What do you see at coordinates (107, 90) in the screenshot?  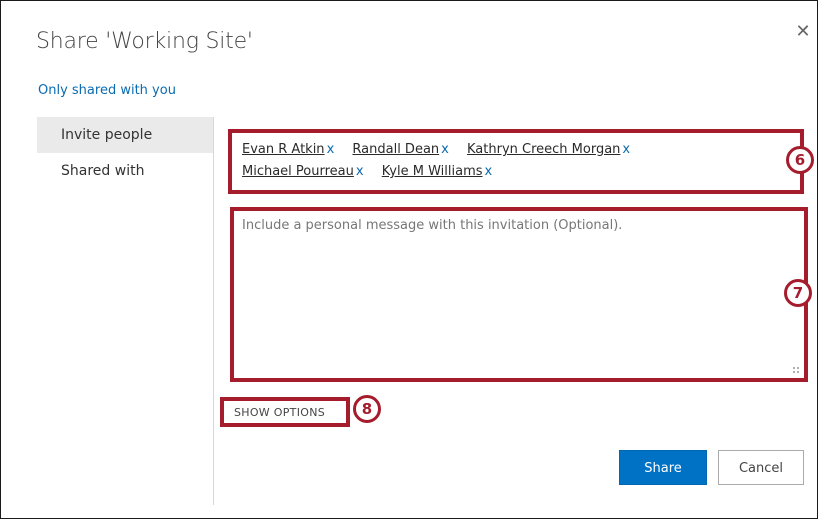 I see `shared-status-link: Only shared with you` at bounding box center [107, 90].